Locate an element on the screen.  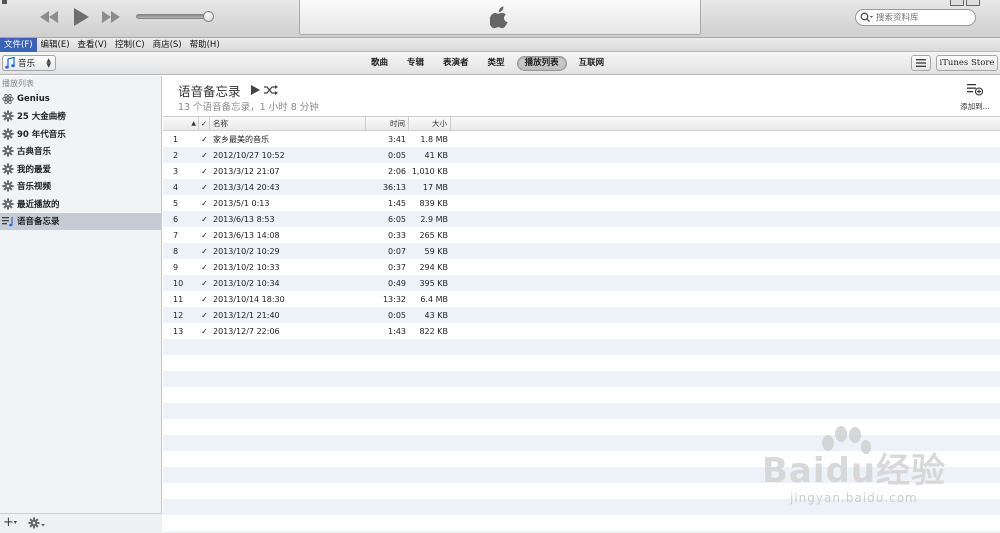
column-header-name: 名称 is located at coordinates (288, 124).